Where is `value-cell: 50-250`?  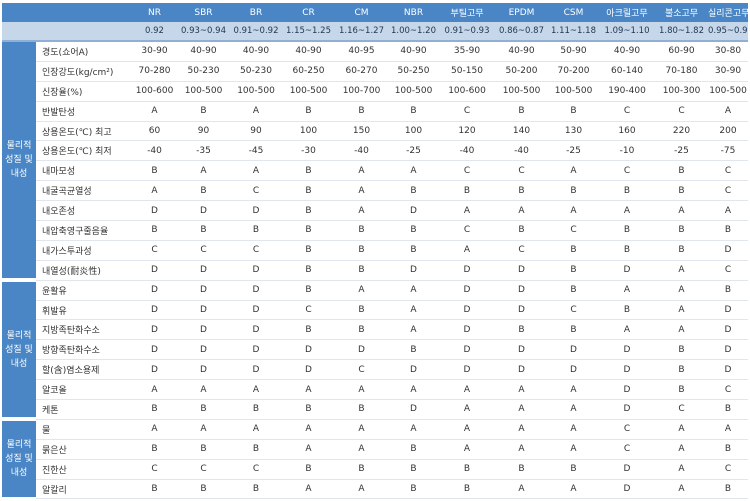 value-cell: 50-250 is located at coordinates (413, 71).